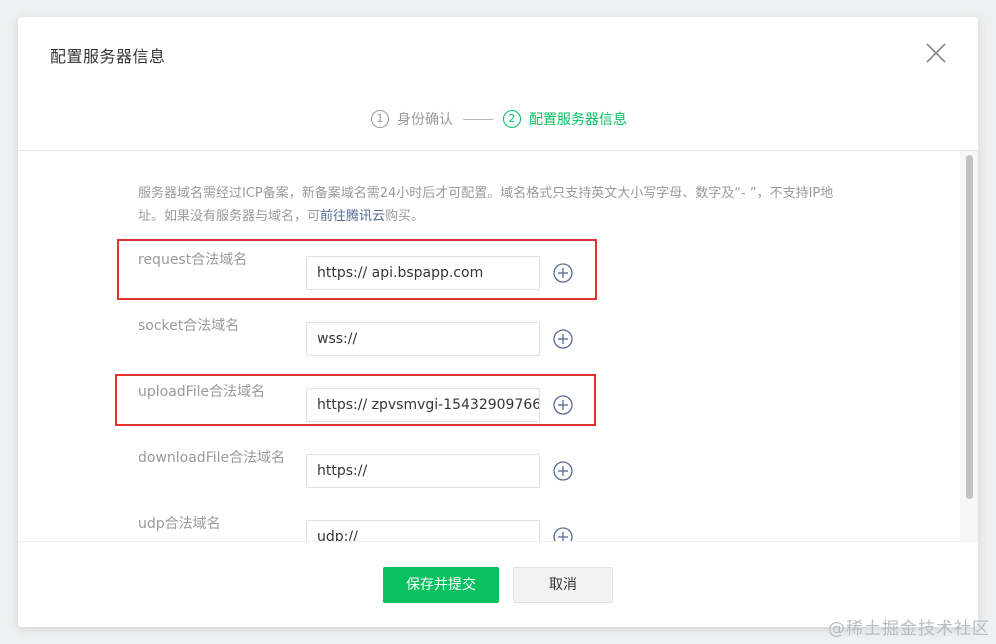  Describe the element at coordinates (423, 405) in the screenshot. I see `uploadfile-domain-input` at that location.